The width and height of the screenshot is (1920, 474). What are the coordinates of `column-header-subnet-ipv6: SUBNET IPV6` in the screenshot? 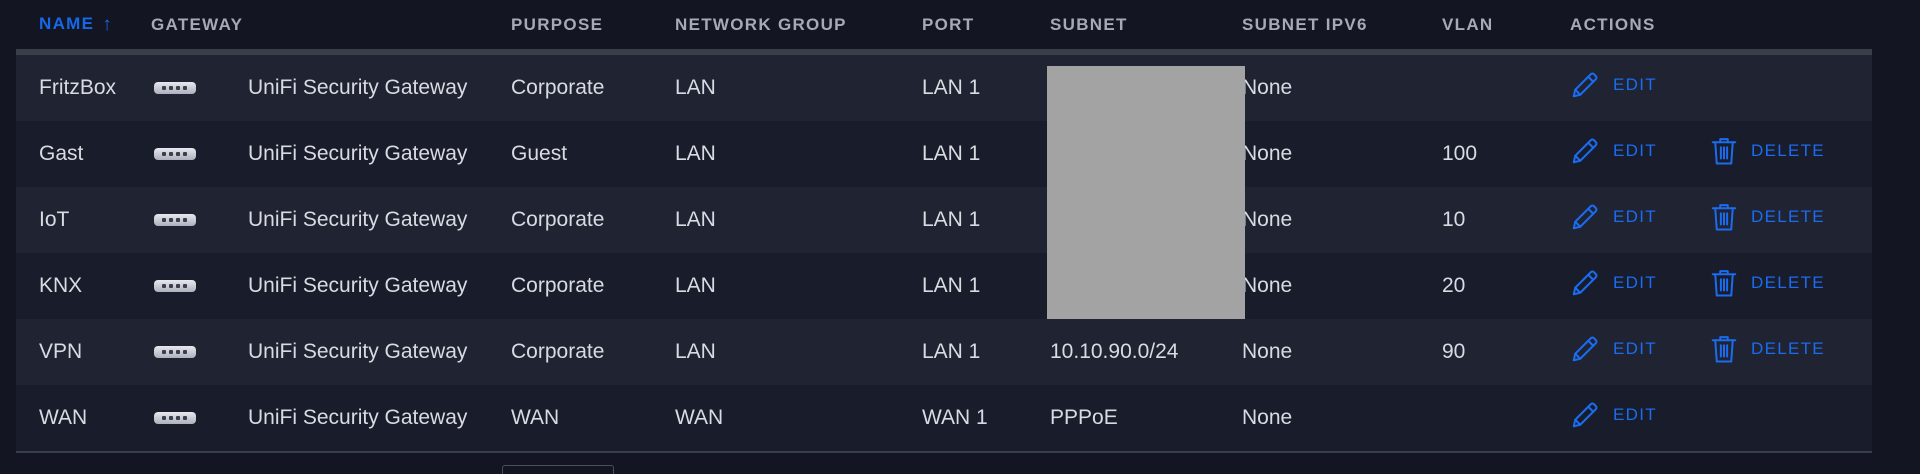 It's located at (1342, 27).